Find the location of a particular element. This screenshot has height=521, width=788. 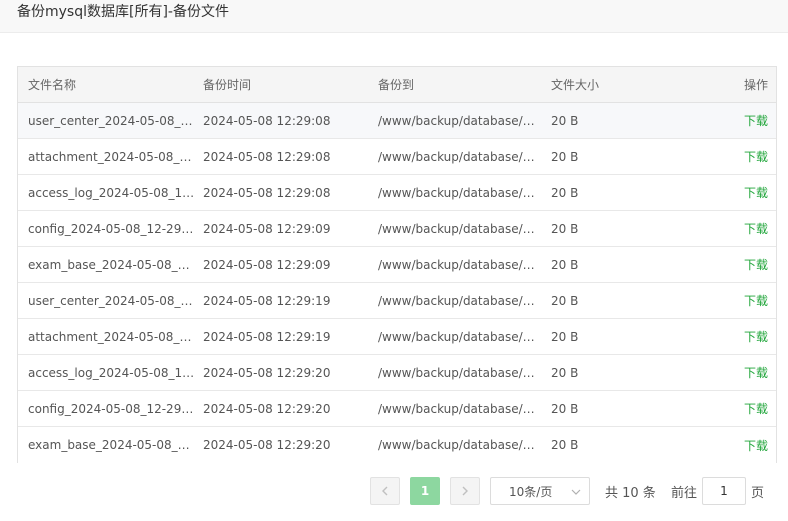

cell-backup-time: 2024-05-08 12:29:19 is located at coordinates (287, 336).